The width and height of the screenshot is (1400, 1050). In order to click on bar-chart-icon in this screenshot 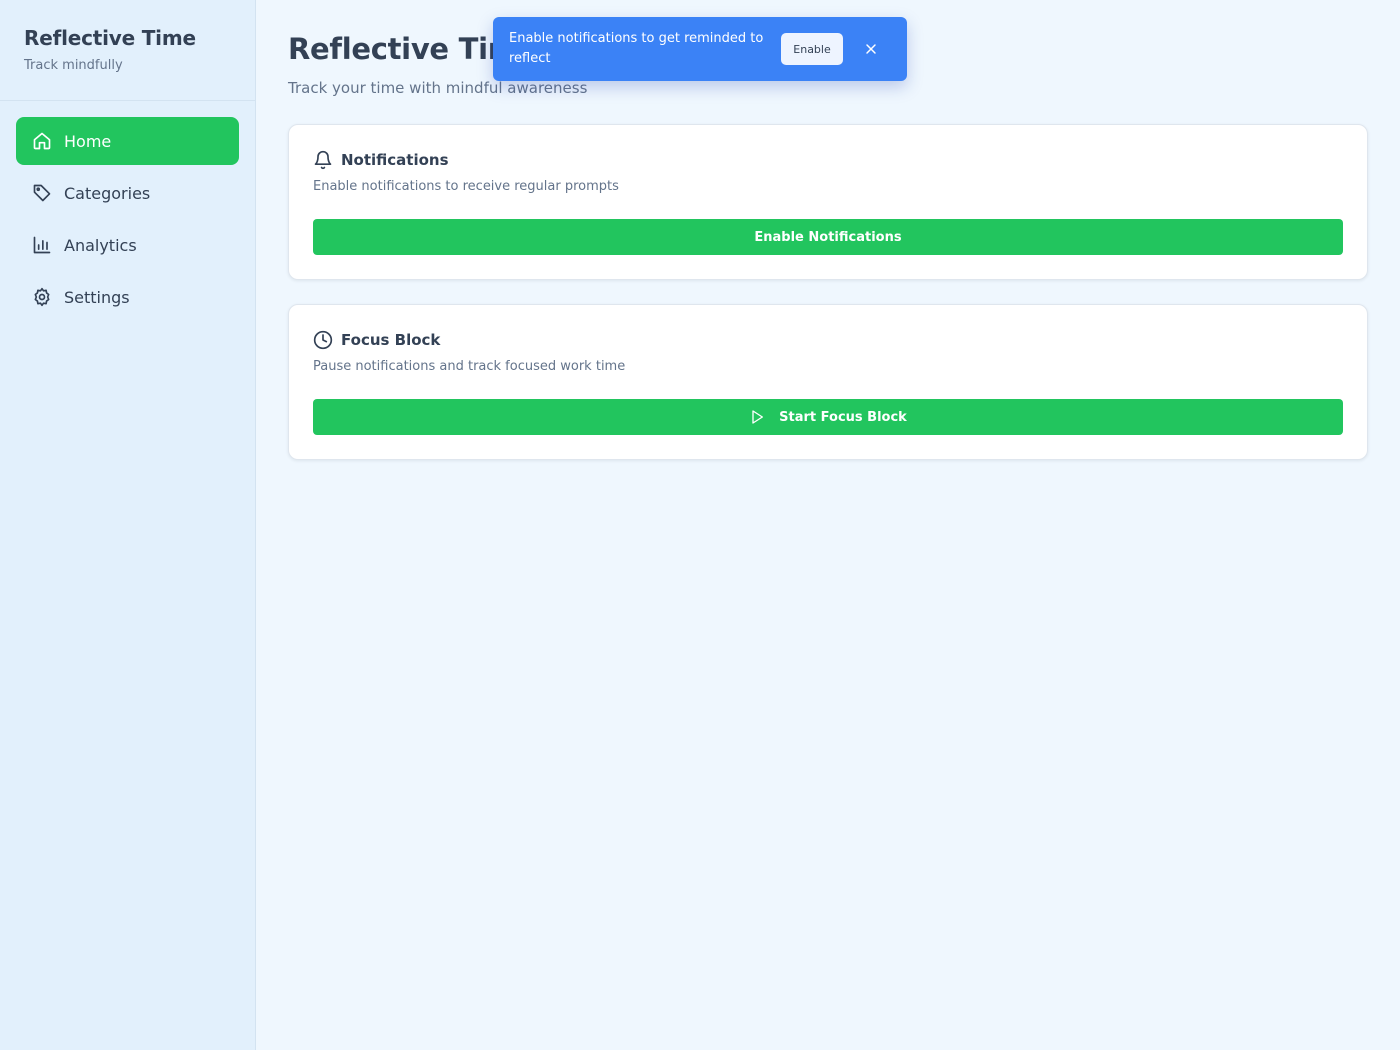, I will do `click(42, 245)`.